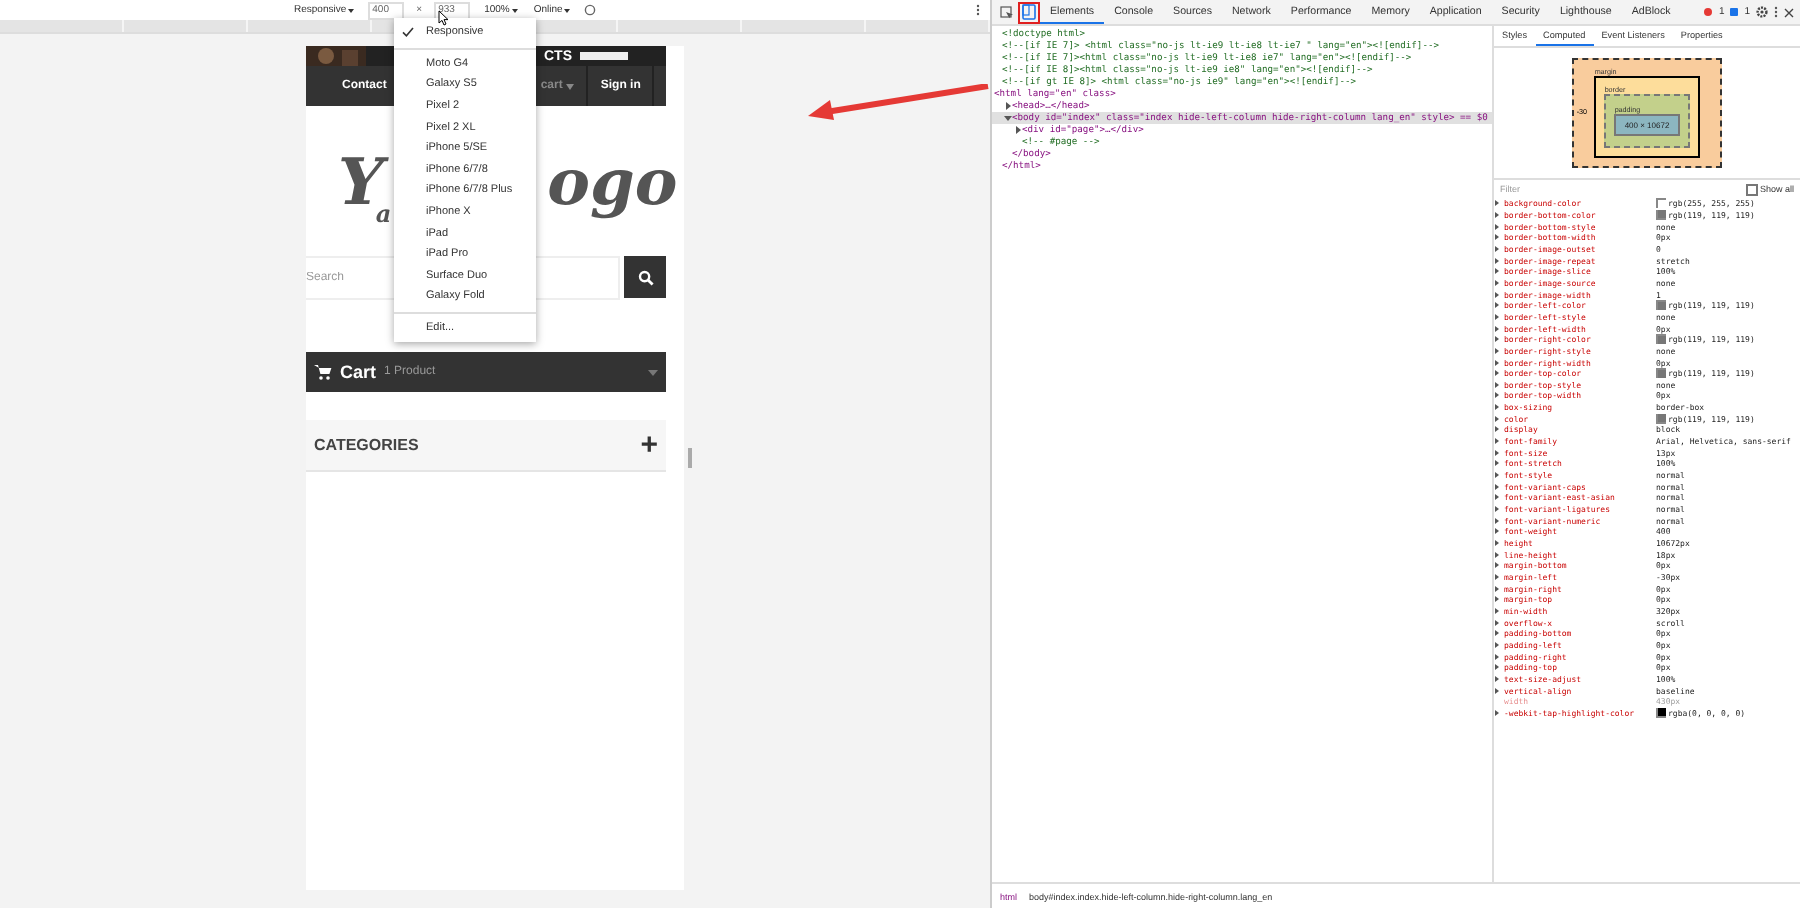 The width and height of the screenshot is (1800, 908). Describe the element at coordinates (1008, 118) in the screenshot. I see `expanded-arrow-icon` at that location.